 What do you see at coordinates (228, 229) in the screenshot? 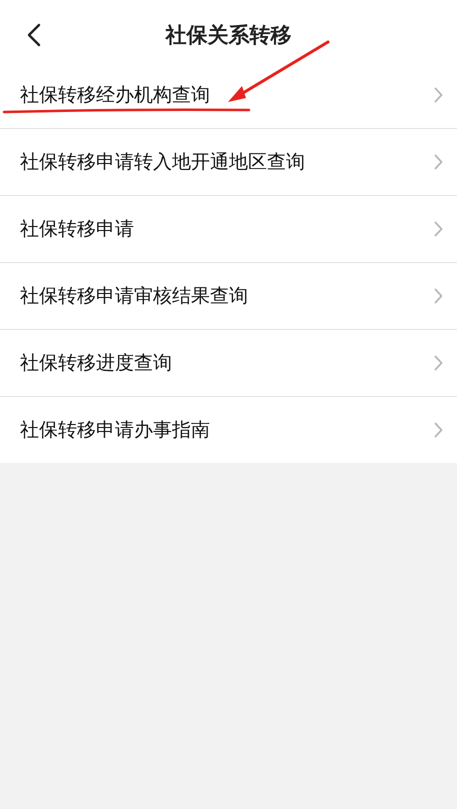
I see `menu-item: 社保转移申请` at bounding box center [228, 229].